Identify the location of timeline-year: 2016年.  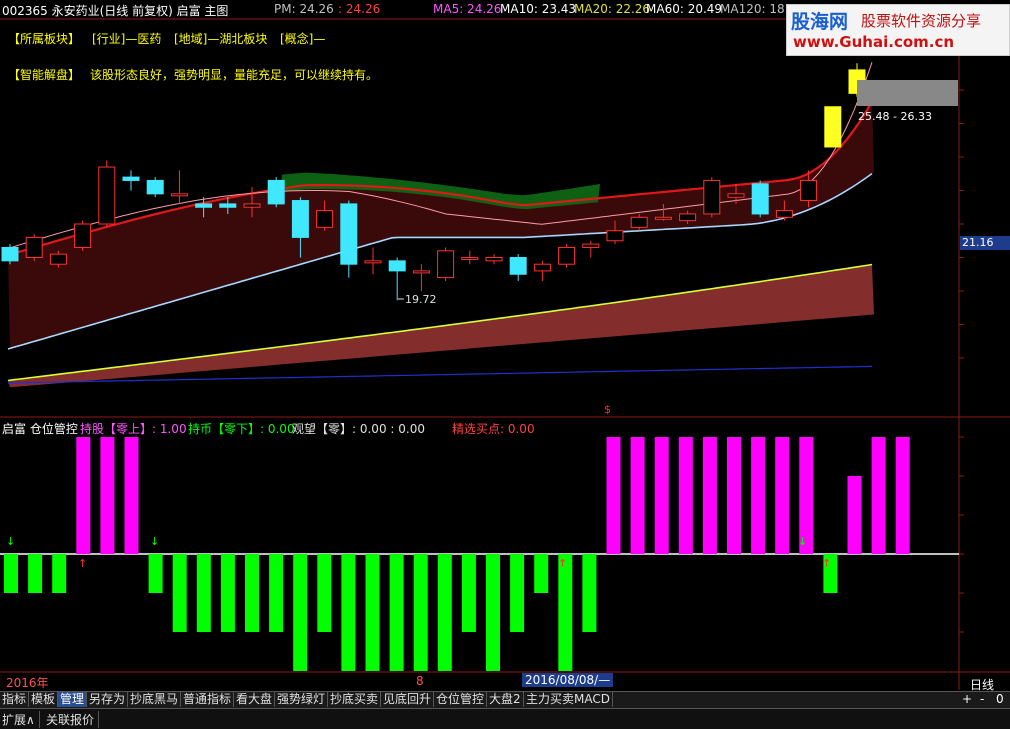
(27, 683).